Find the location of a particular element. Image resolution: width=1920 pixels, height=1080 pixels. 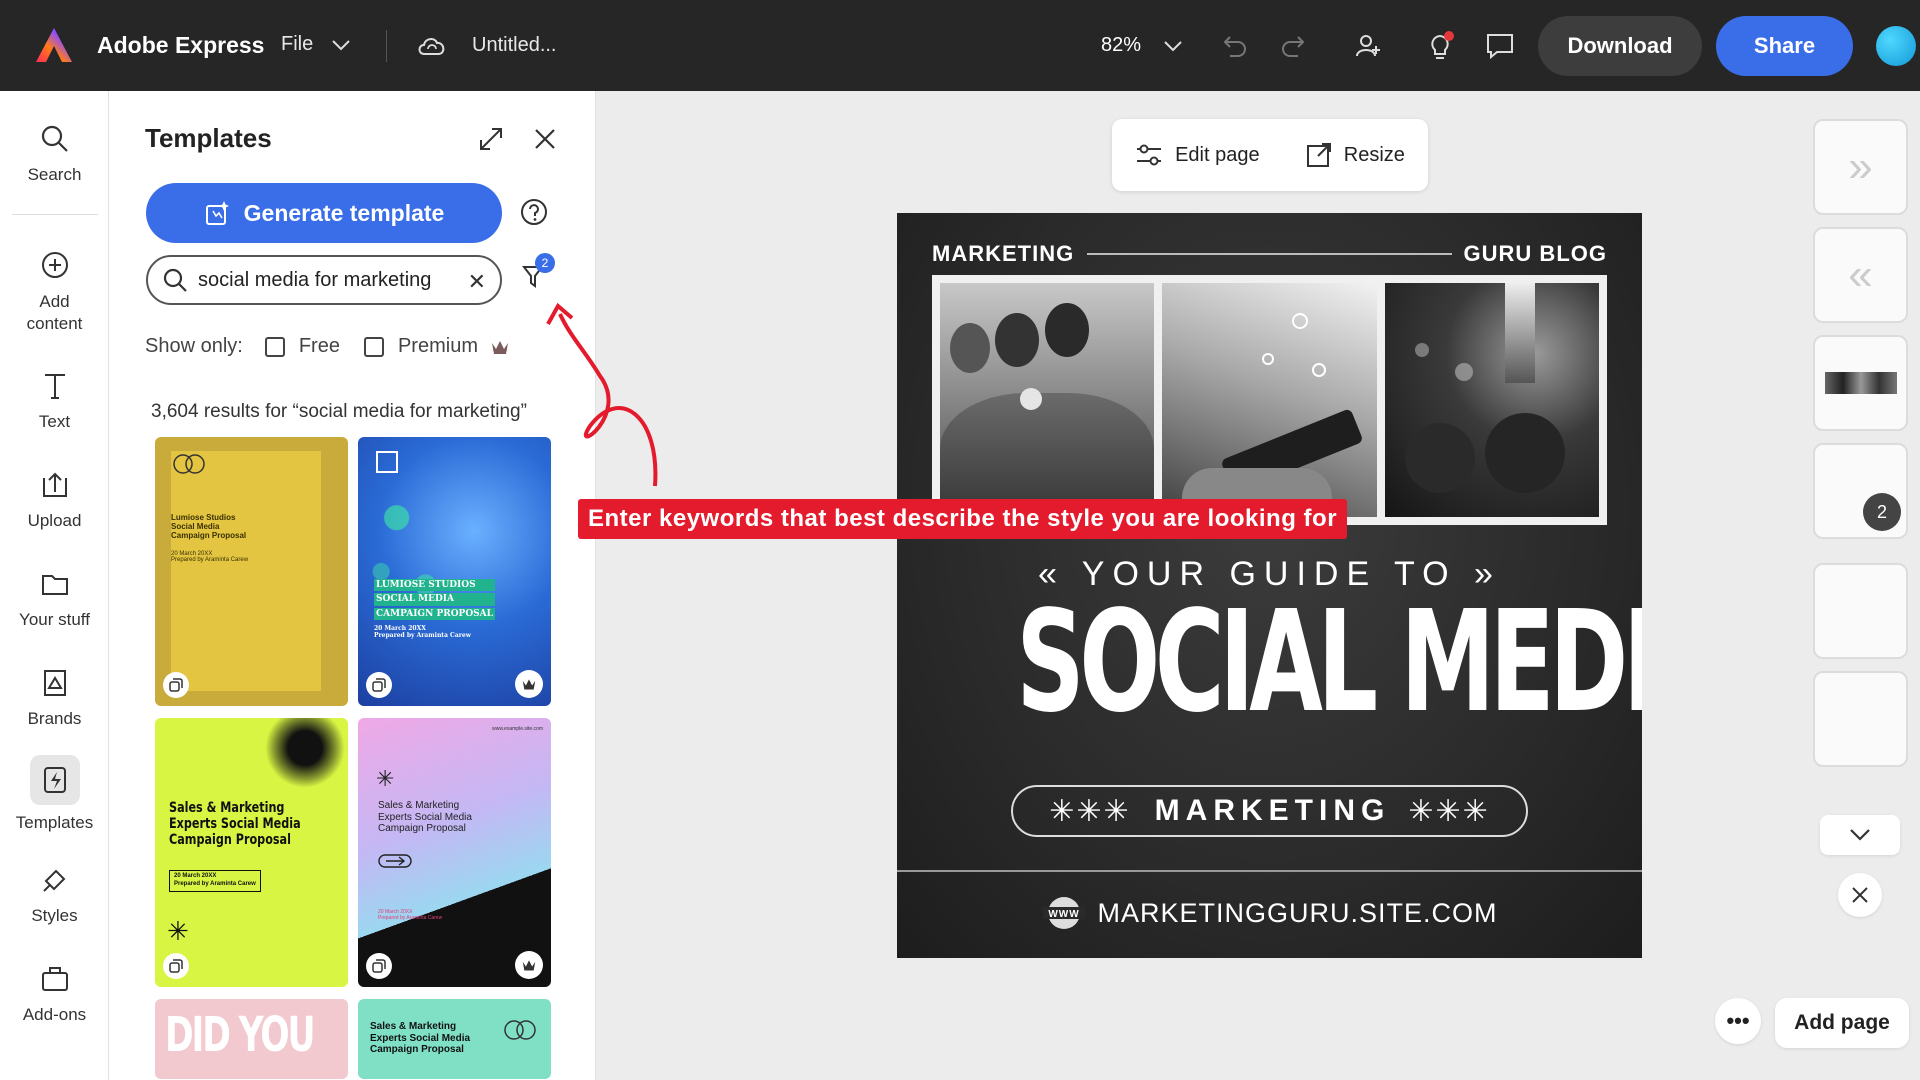

rail-label: Text is located at coordinates (54, 421).